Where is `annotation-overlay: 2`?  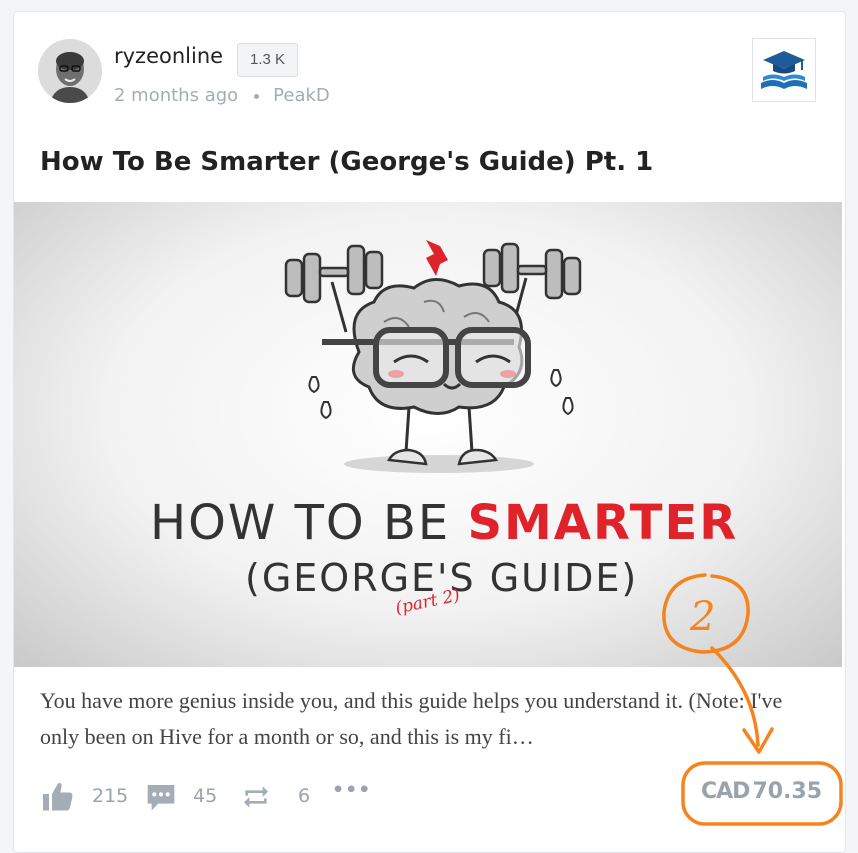
annotation-overlay: 2 is located at coordinates (752, 699).